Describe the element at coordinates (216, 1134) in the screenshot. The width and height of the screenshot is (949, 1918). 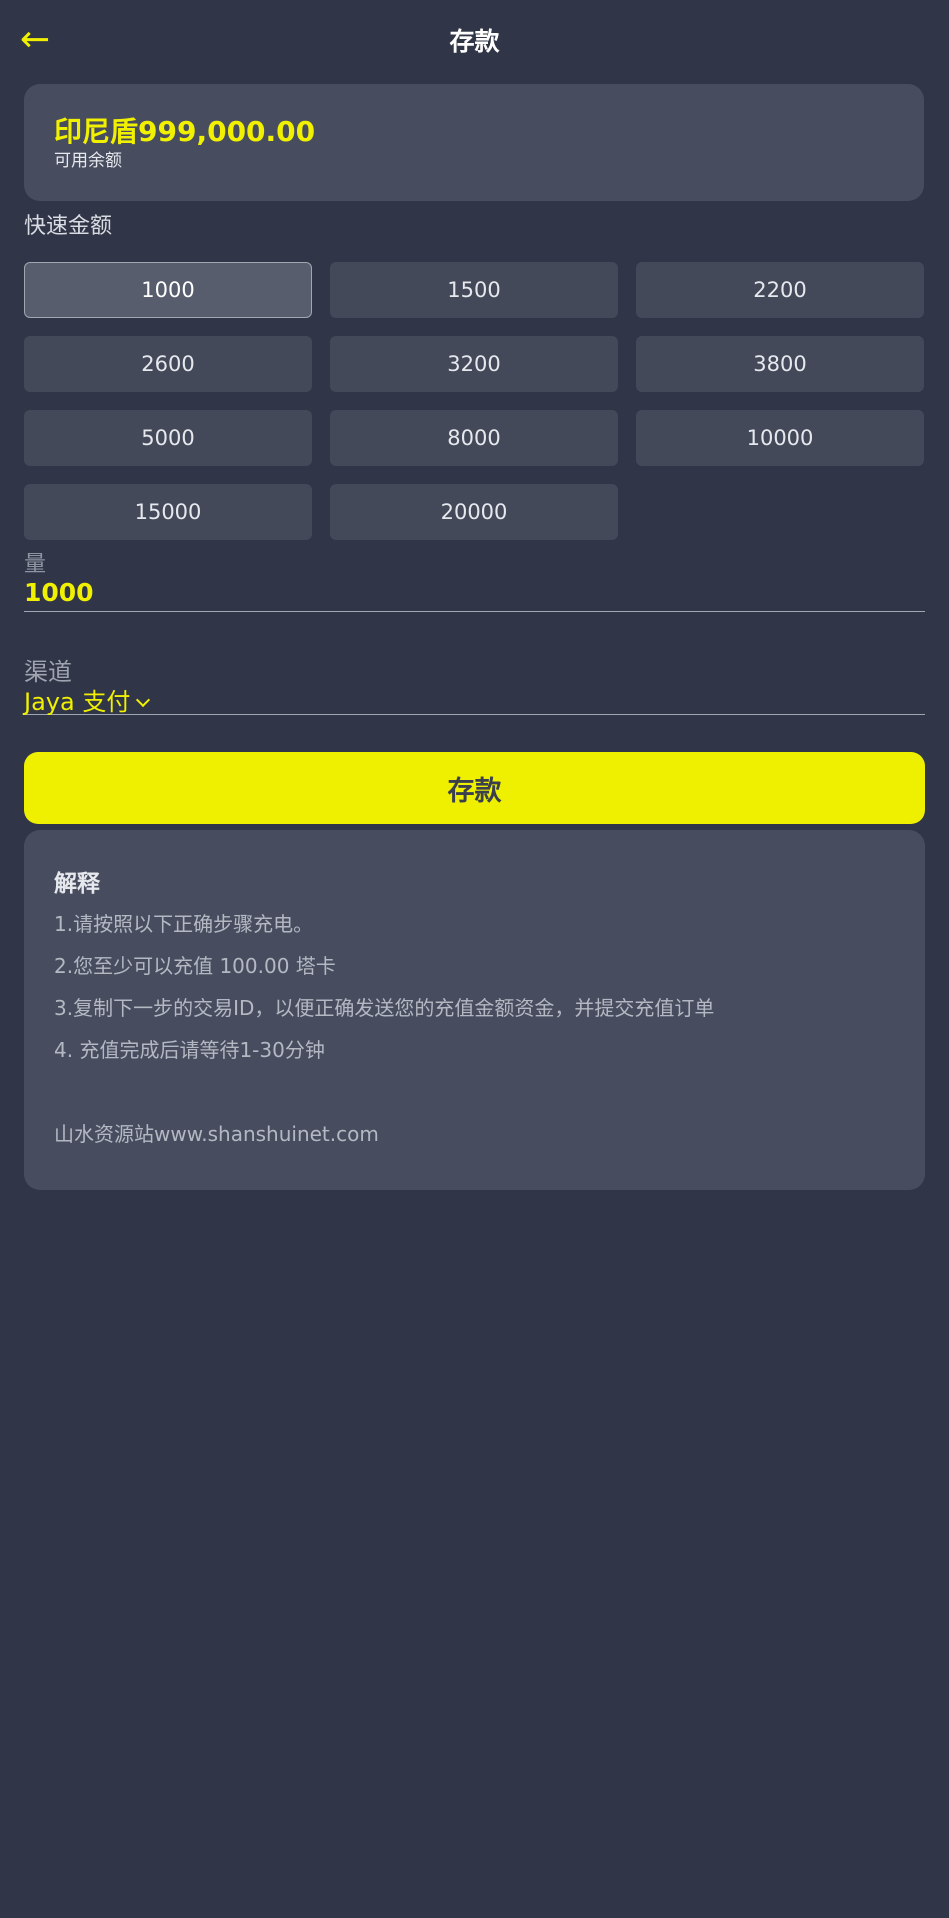
I see `explanation-line: 山水资源站www.shanshuinet.com` at that location.